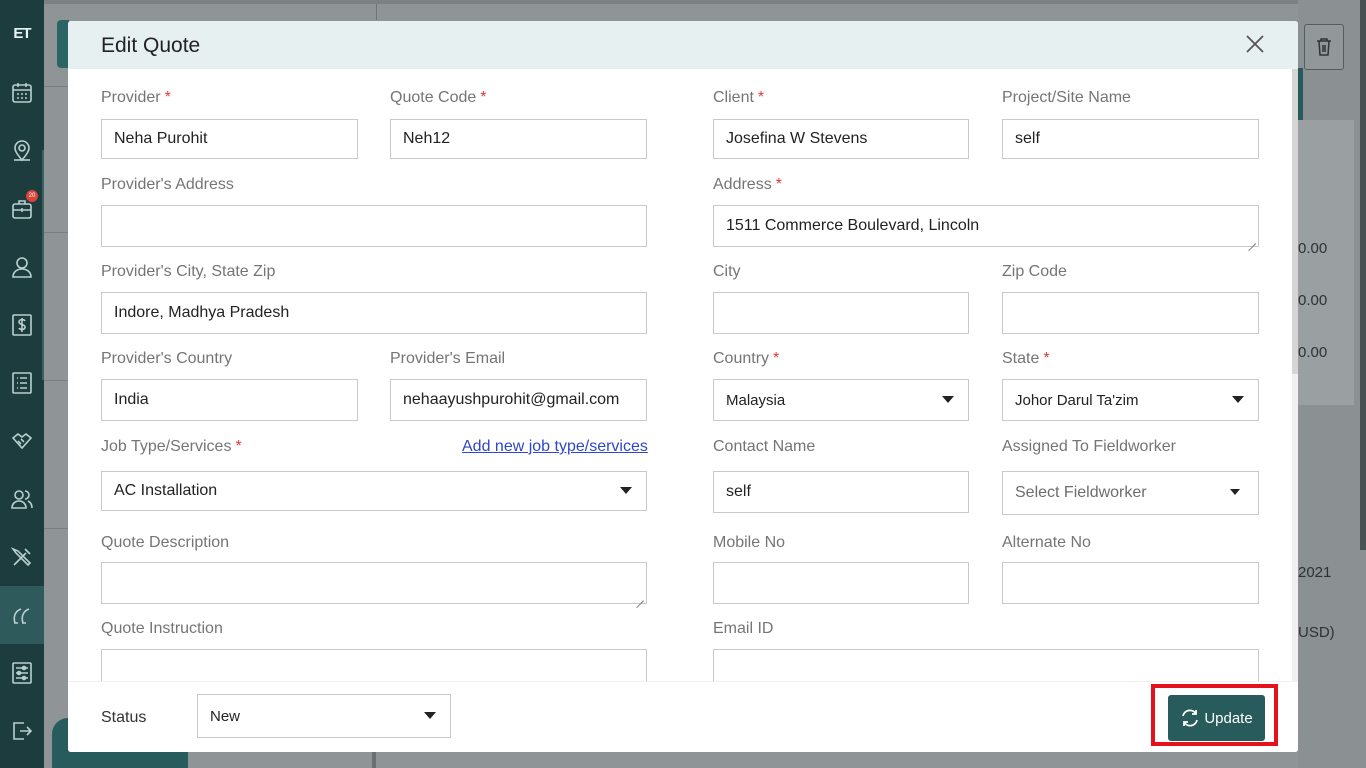  I want to click on close-icon, so click(1255, 44).